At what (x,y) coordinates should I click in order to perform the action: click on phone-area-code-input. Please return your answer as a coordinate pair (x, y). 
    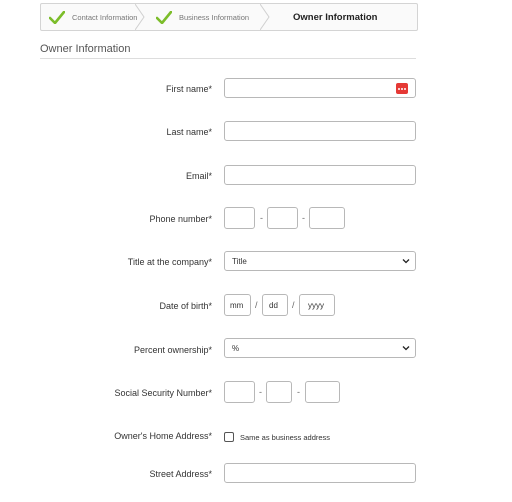
    Looking at the image, I should click on (239, 218).